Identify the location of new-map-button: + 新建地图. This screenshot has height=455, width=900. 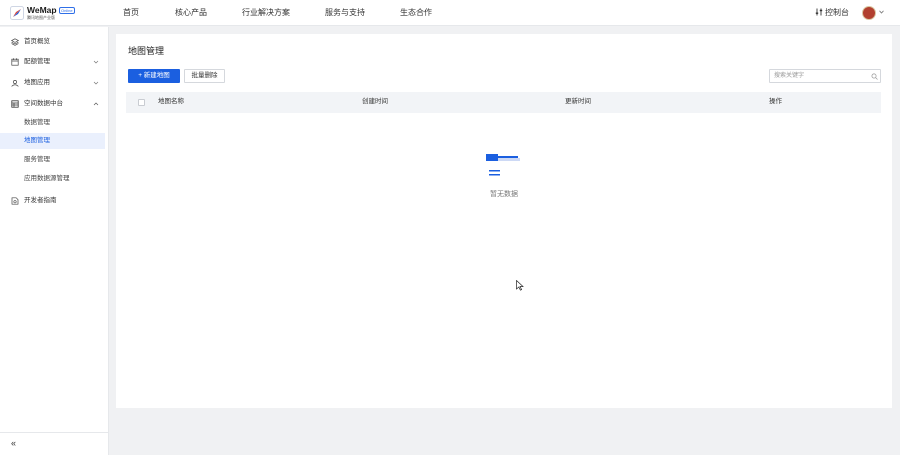
(154, 76).